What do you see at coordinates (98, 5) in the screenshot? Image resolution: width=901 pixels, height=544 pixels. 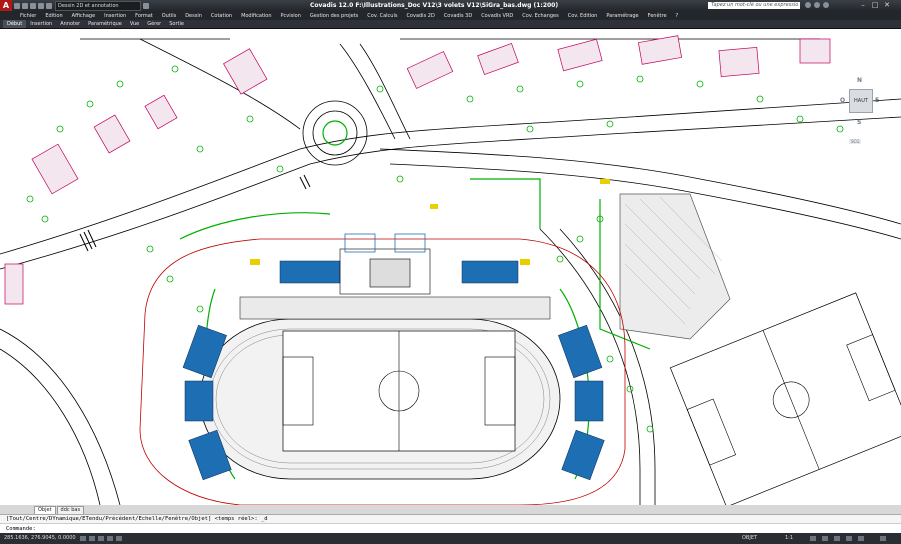 I see `workspace-dropdown: Dessin 2D et annotation` at bounding box center [98, 5].